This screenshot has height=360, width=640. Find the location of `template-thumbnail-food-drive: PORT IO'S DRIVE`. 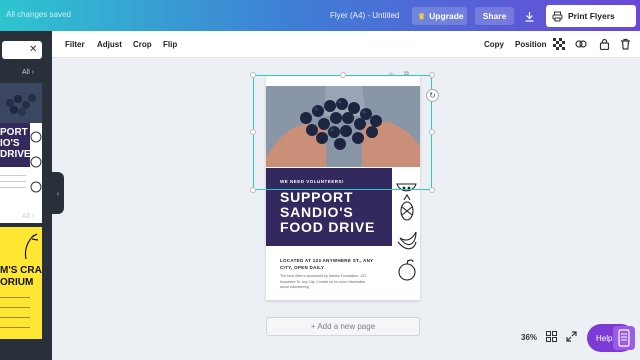

template-thumbnail-food-drive: PORT IO'S DRIVE is located at coordinates (21, 153).